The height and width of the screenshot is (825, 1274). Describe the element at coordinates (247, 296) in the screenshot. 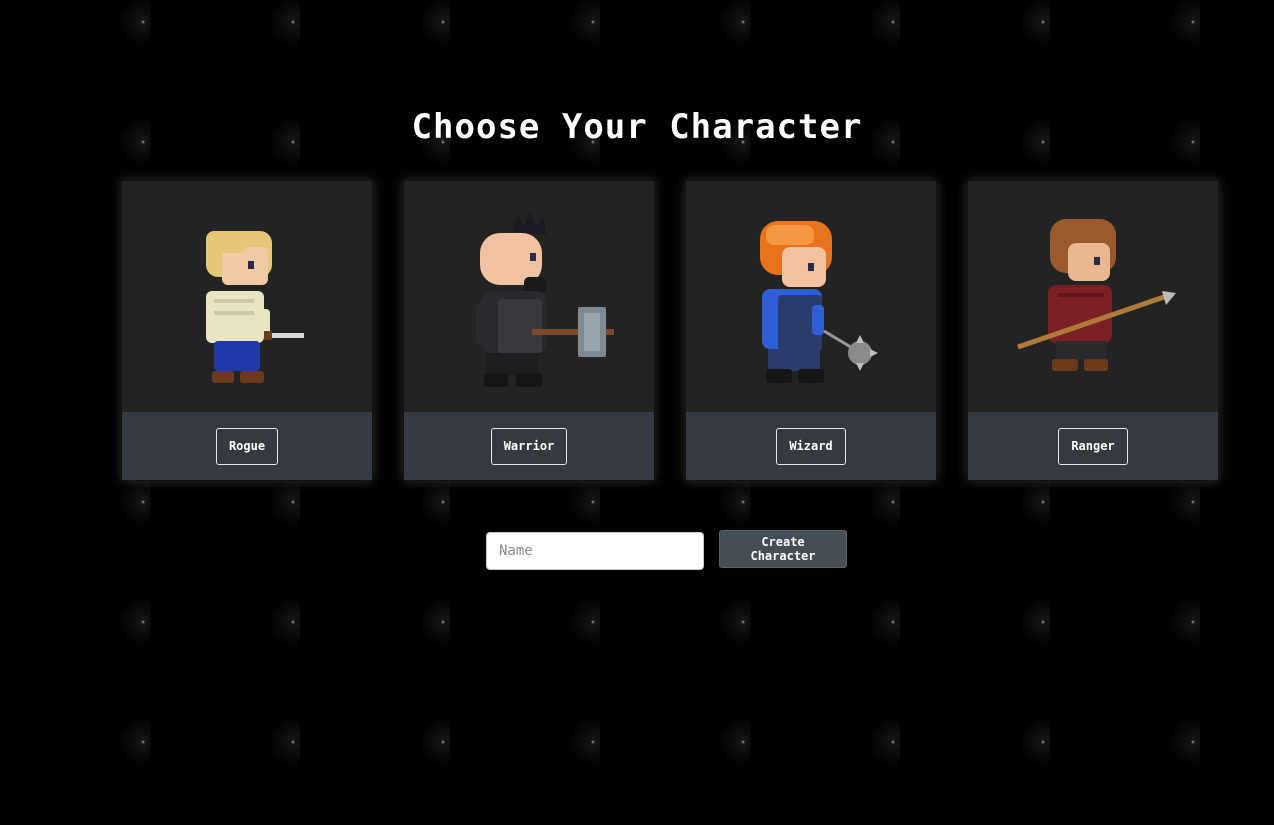

I see `rogue-sprite` at that location.